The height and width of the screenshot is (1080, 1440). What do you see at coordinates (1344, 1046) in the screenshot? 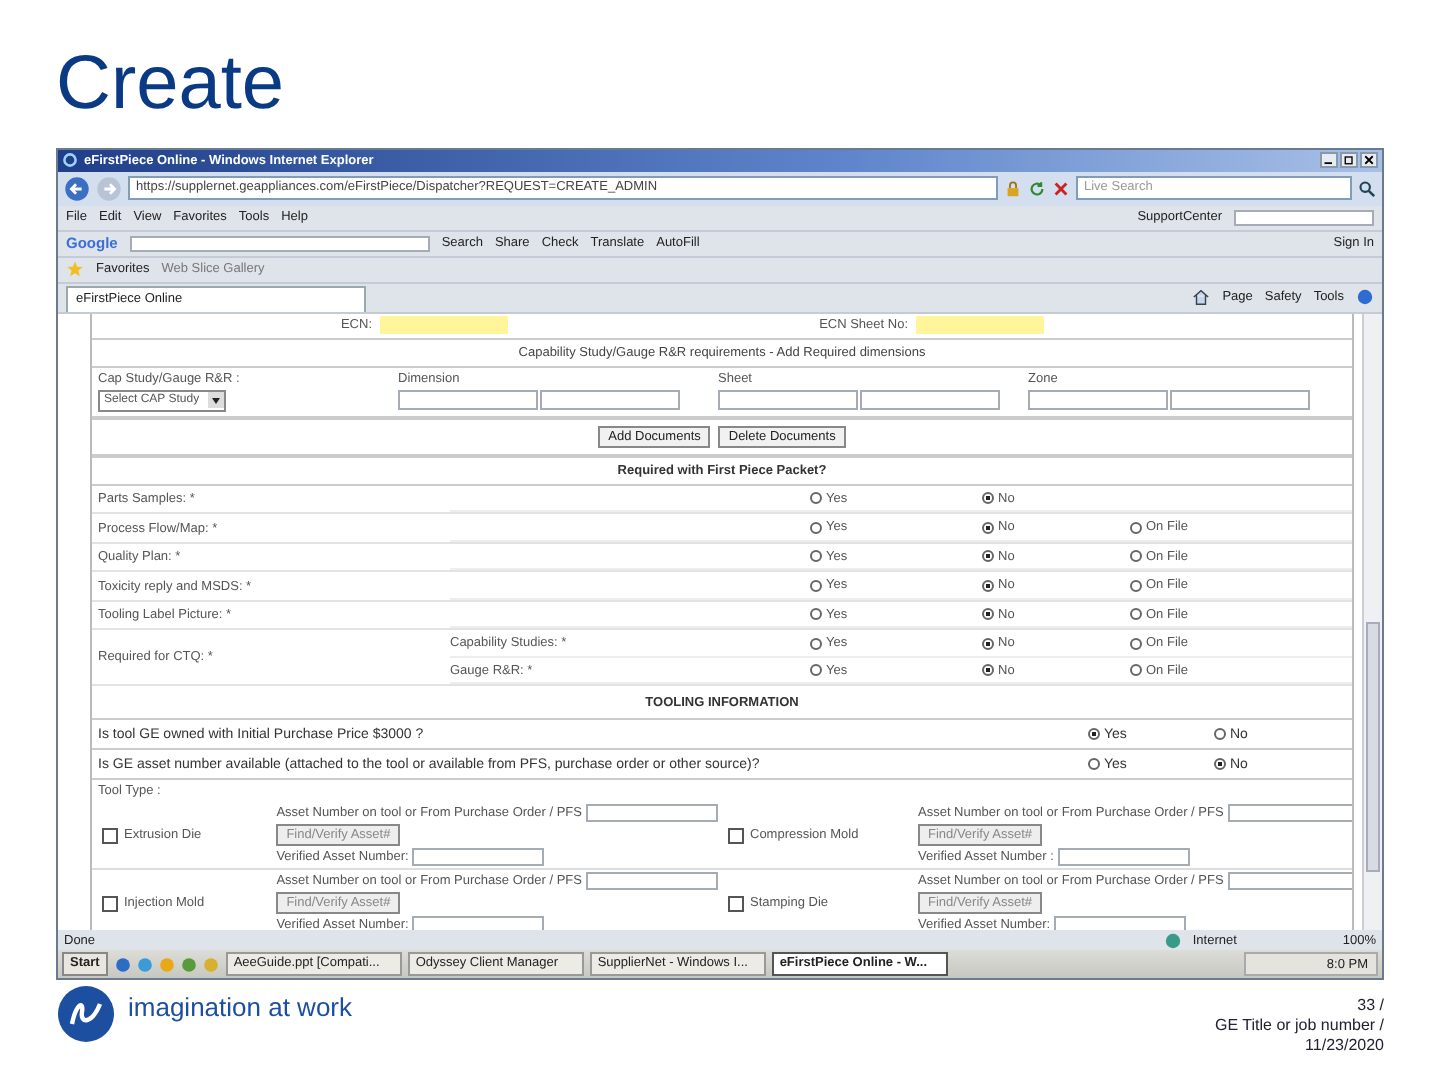
I see `footer-date: 11/23/2020` at bounding box center [1344, 1046].